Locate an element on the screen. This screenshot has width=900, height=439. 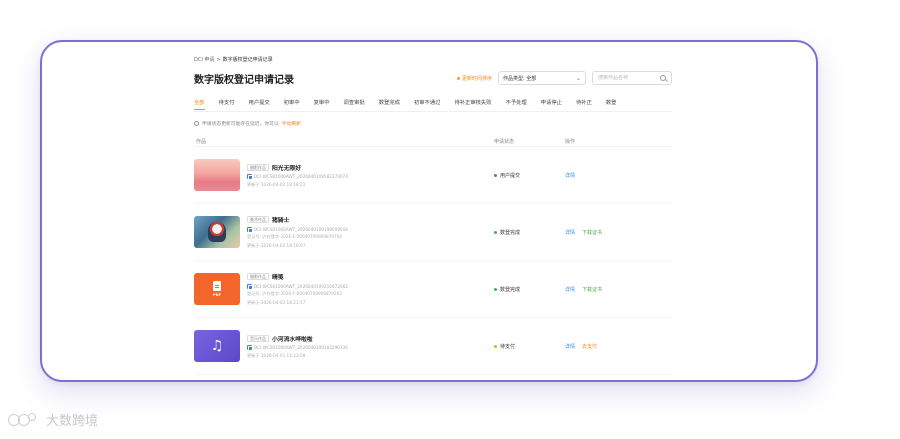
updated-time: 更新于 2026-04-02 18:18:21 is located at coordinates (276, 184).